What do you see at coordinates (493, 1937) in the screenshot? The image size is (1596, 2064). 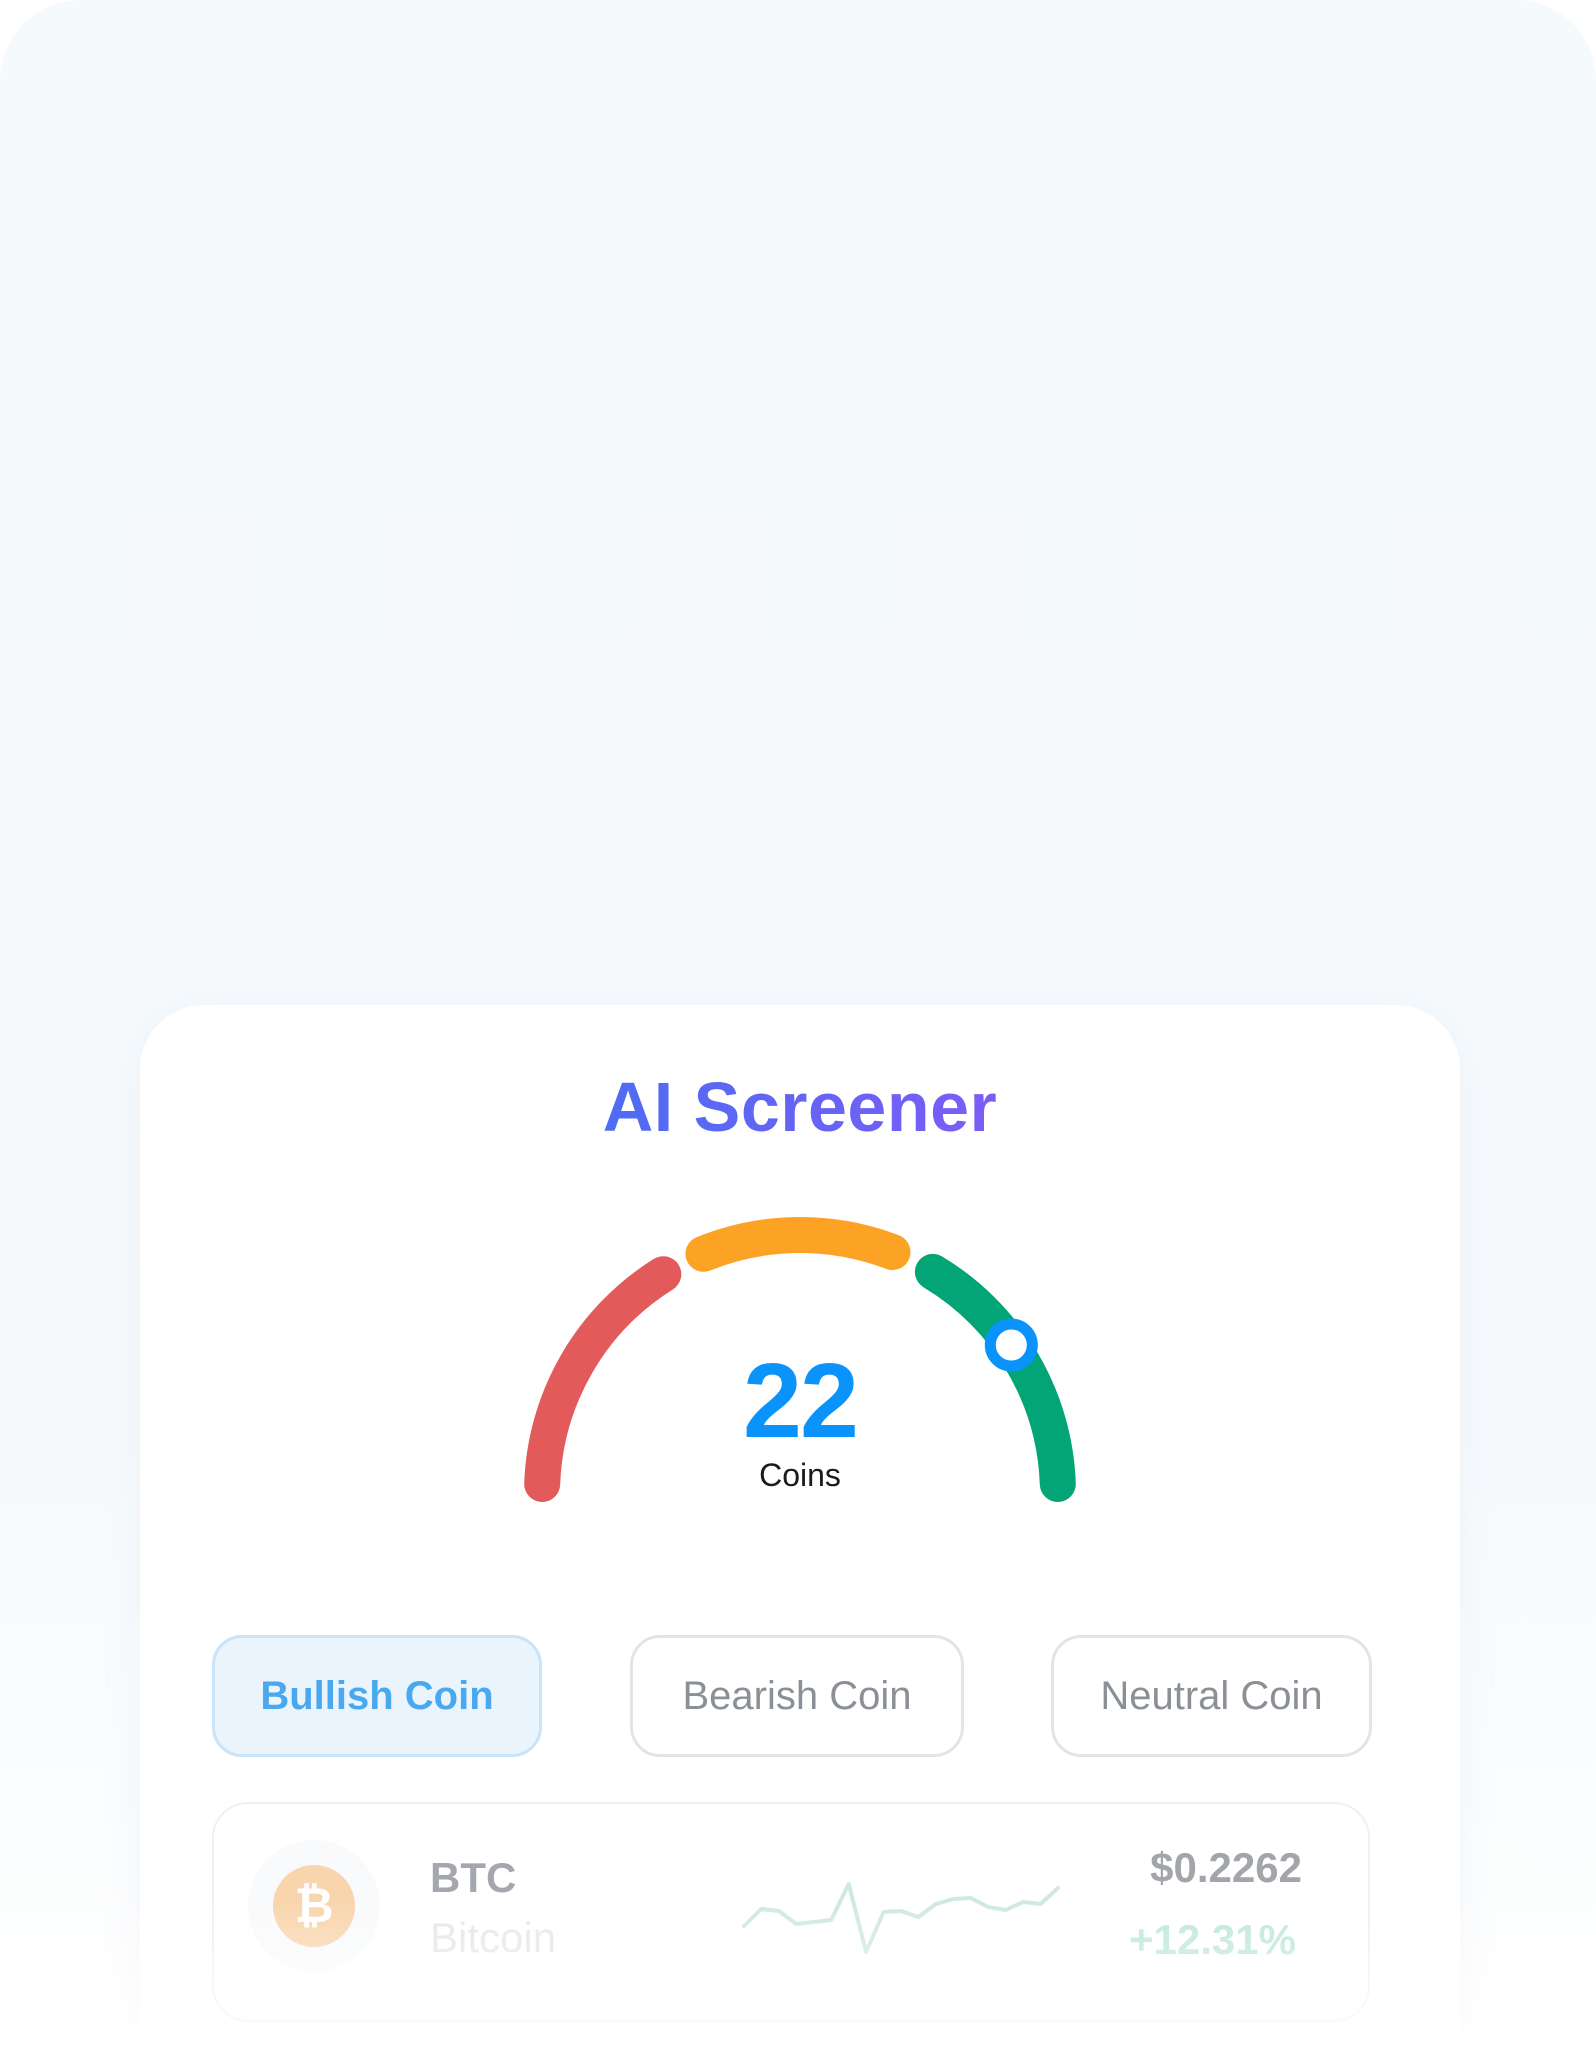 I see `coin-name: Bitcoin` at bounding box center [493, 1937].